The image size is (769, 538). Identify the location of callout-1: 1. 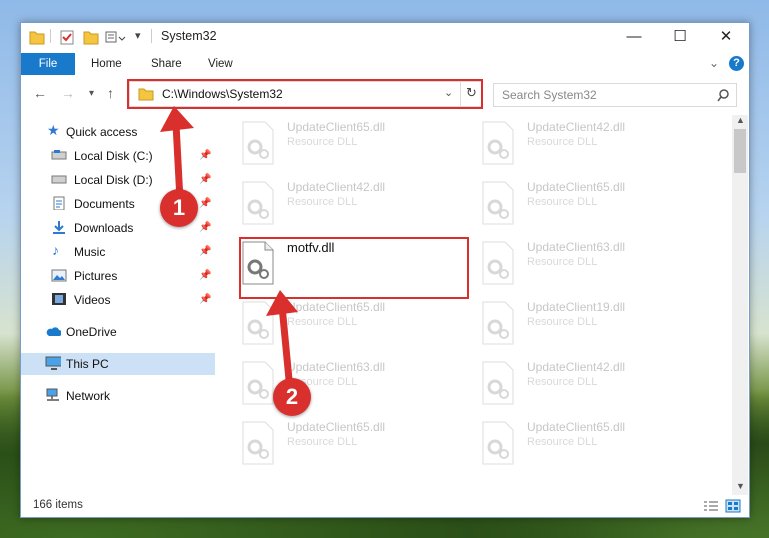
(179, 208).